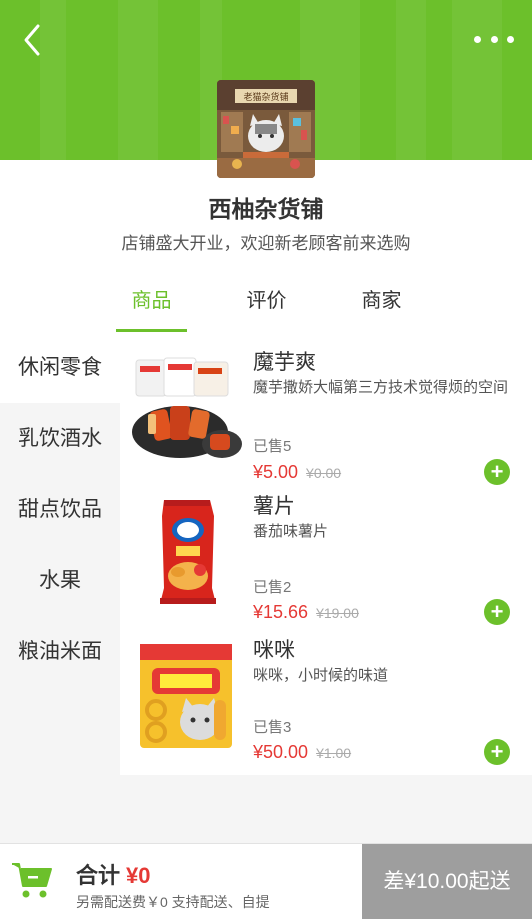 Image resolution: width=532 pixels, height=919 pixels. What do you see at coordinates (274, 506) in the screenshot?
I see `product-name: 薯片` at bounding box center [274, 506].